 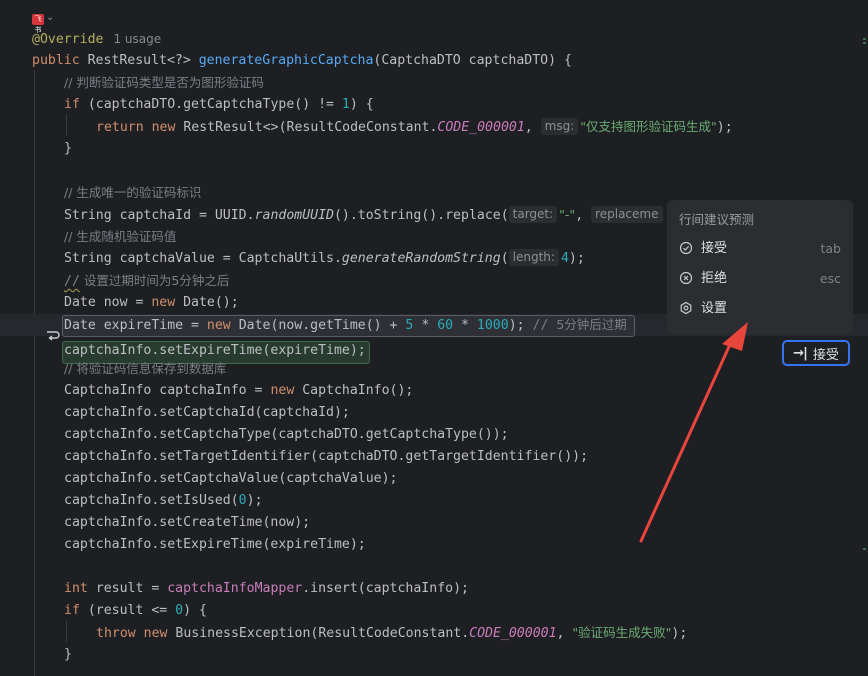 I want to click on comment: // 生成唯一的验证码标识, so click(x=133, y=192).